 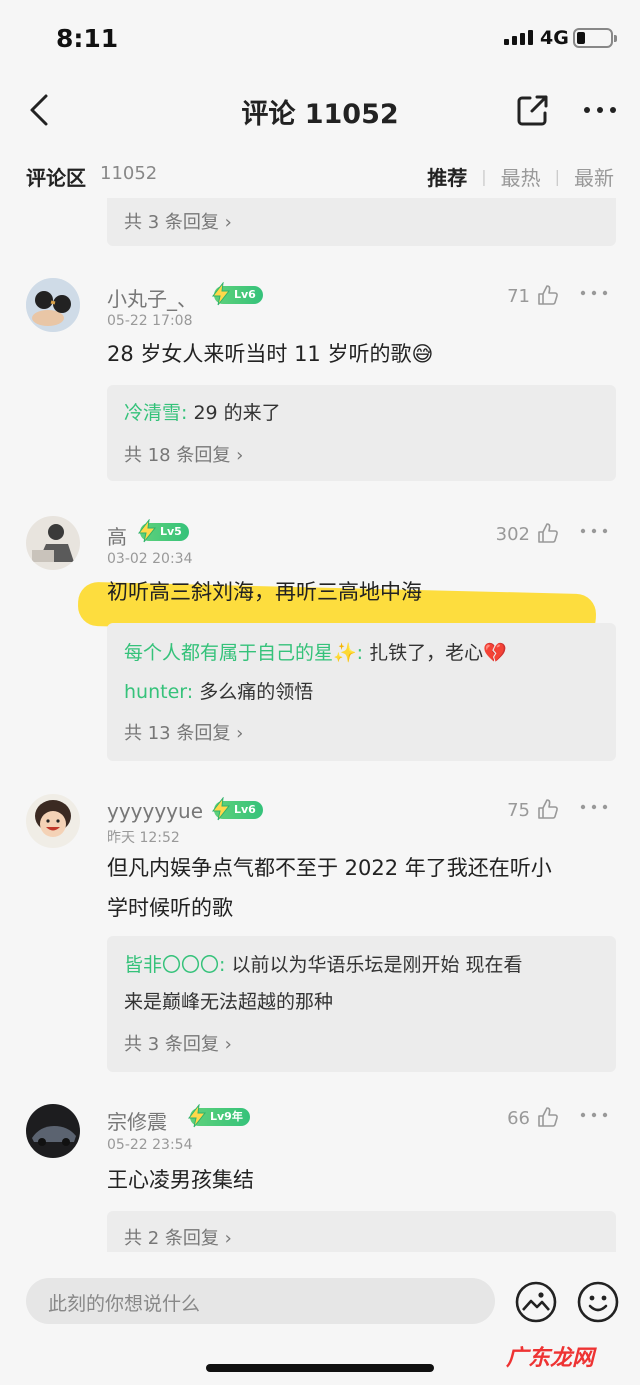 I want to click on more-replies-link: 共 13 条回复 ›, so click(x=183, y=732).